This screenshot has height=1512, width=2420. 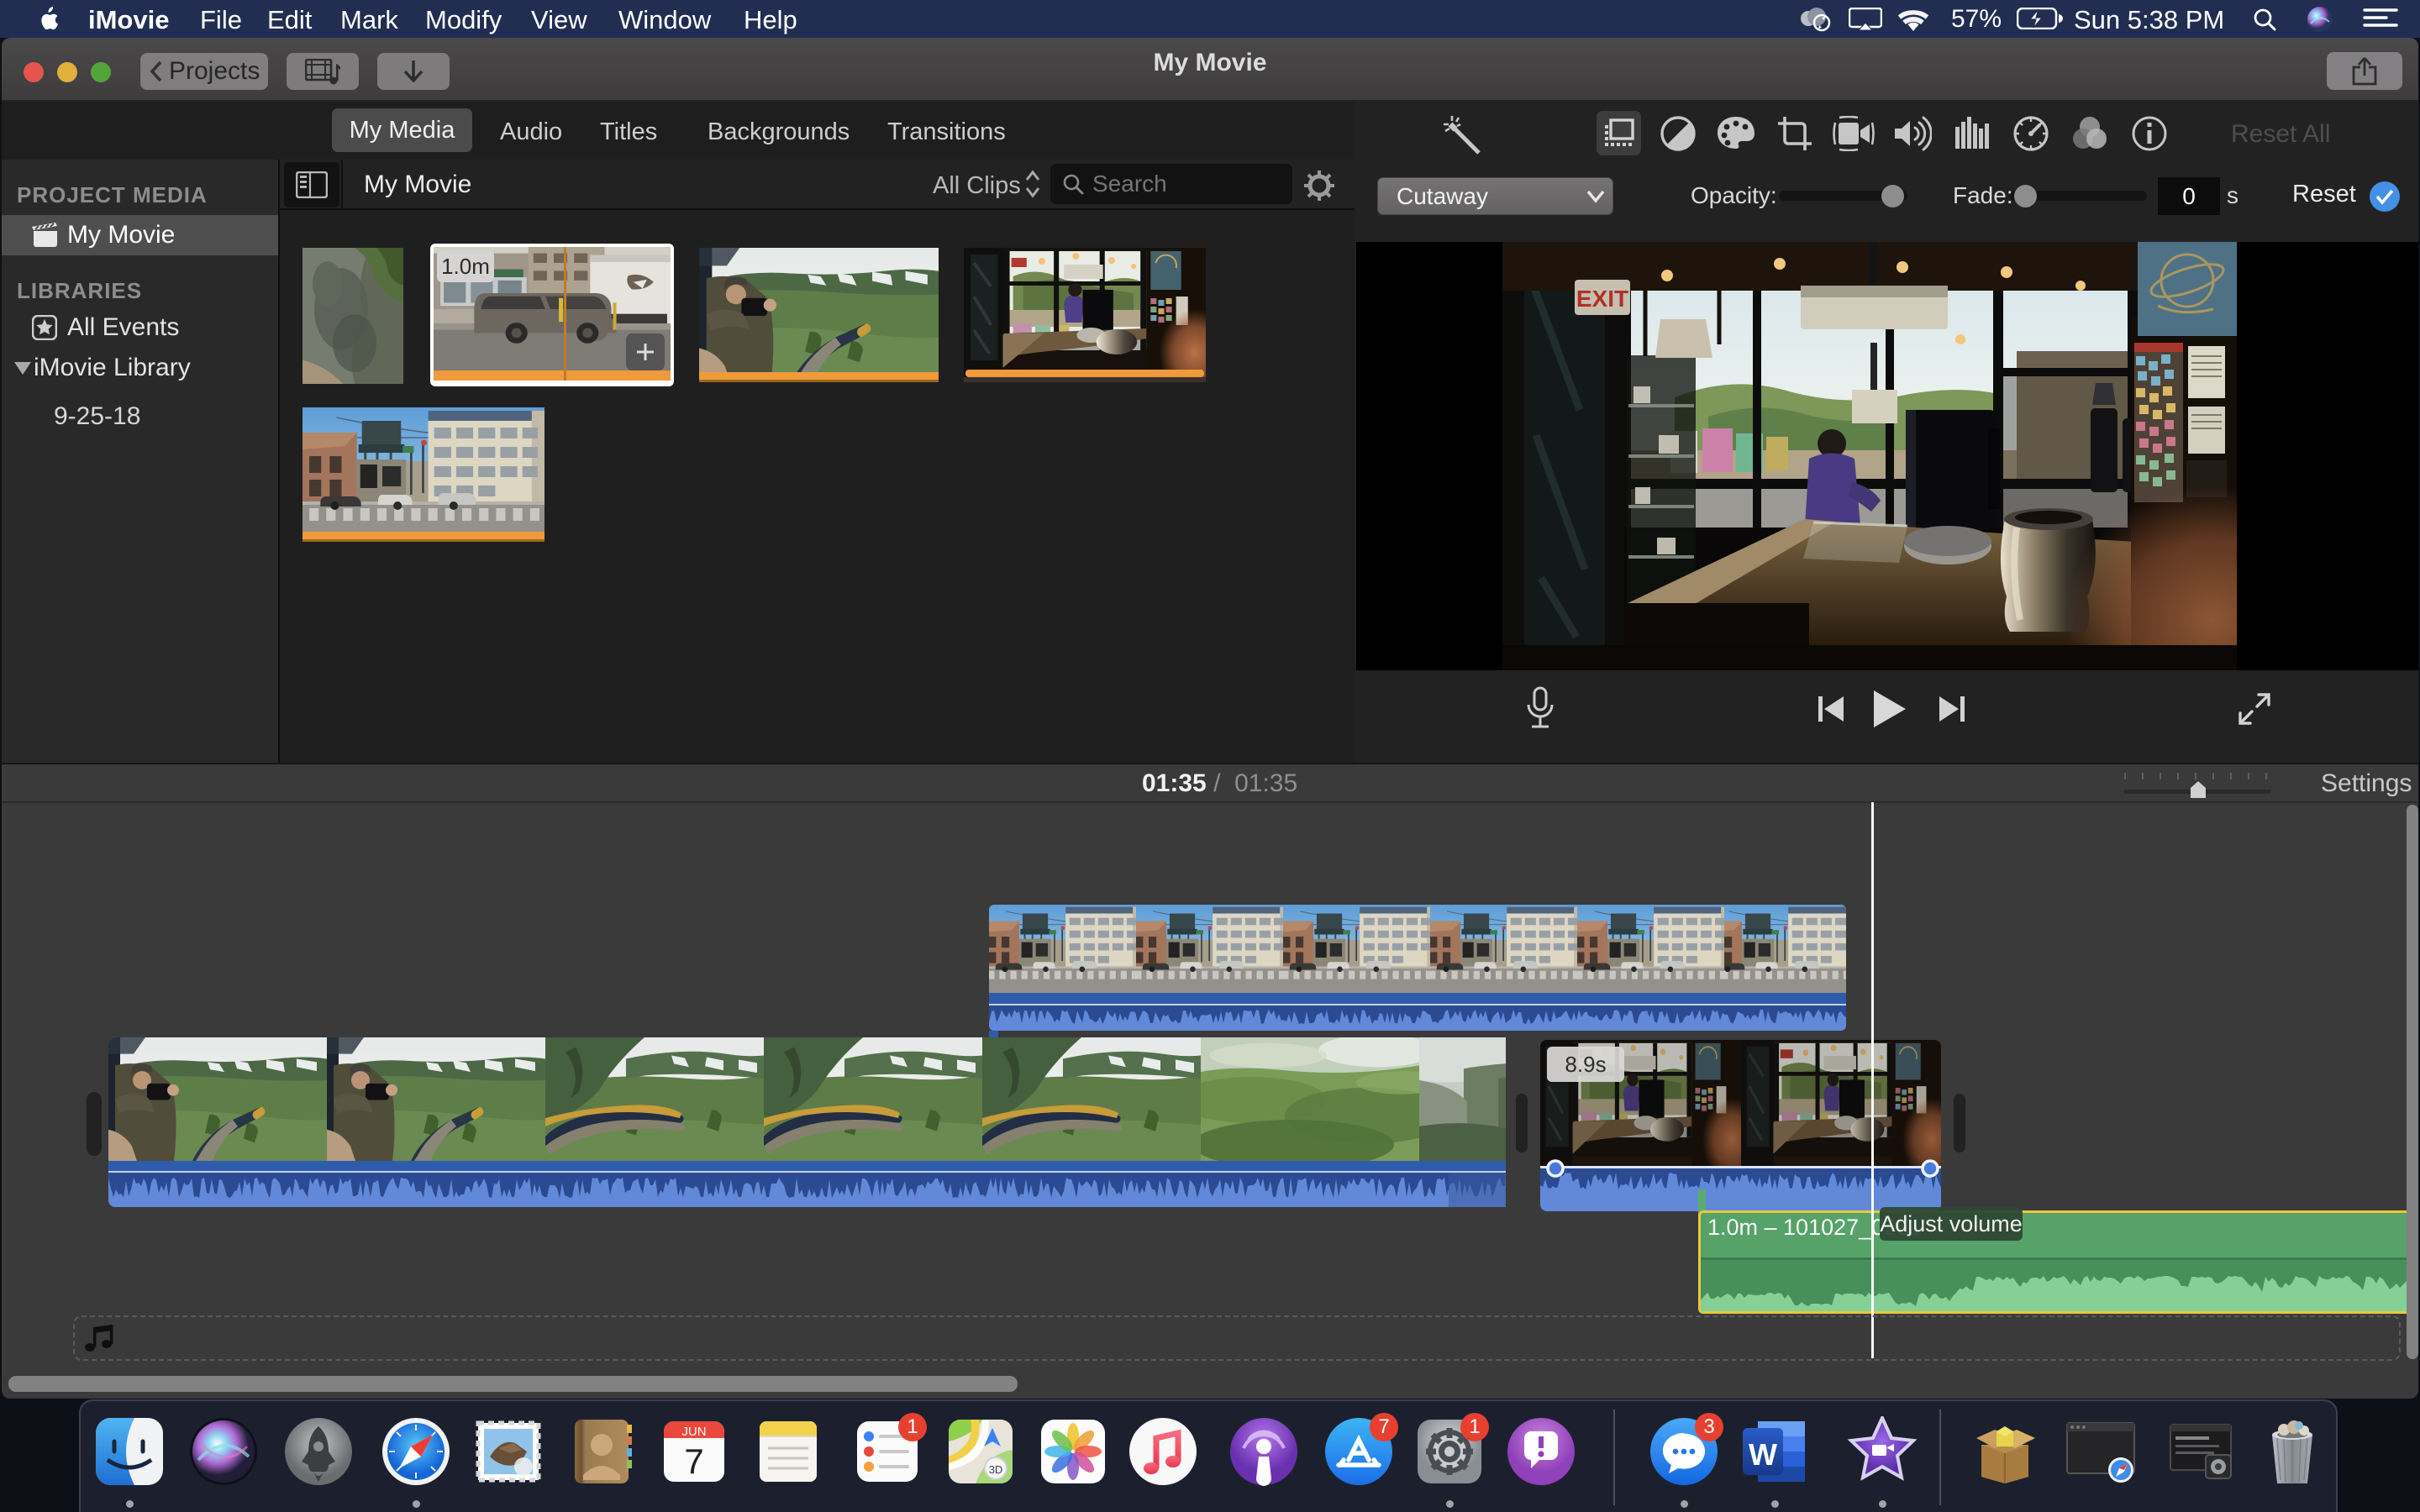 I want to click on svg-text: W, so click(x=1763, y=1454).